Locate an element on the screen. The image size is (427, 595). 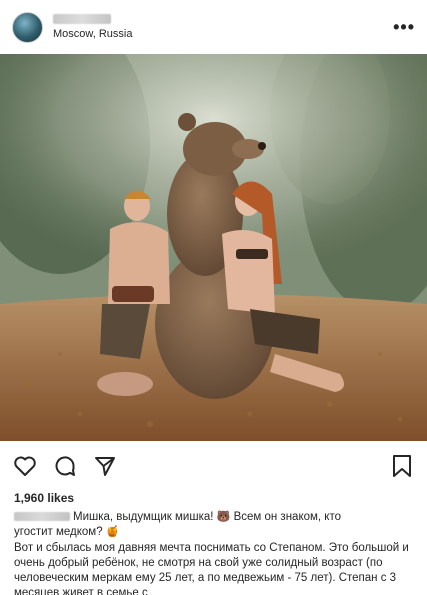
caption-line1-a: Мишка, выдумщик мишка! is located at coordinates (143, 517).